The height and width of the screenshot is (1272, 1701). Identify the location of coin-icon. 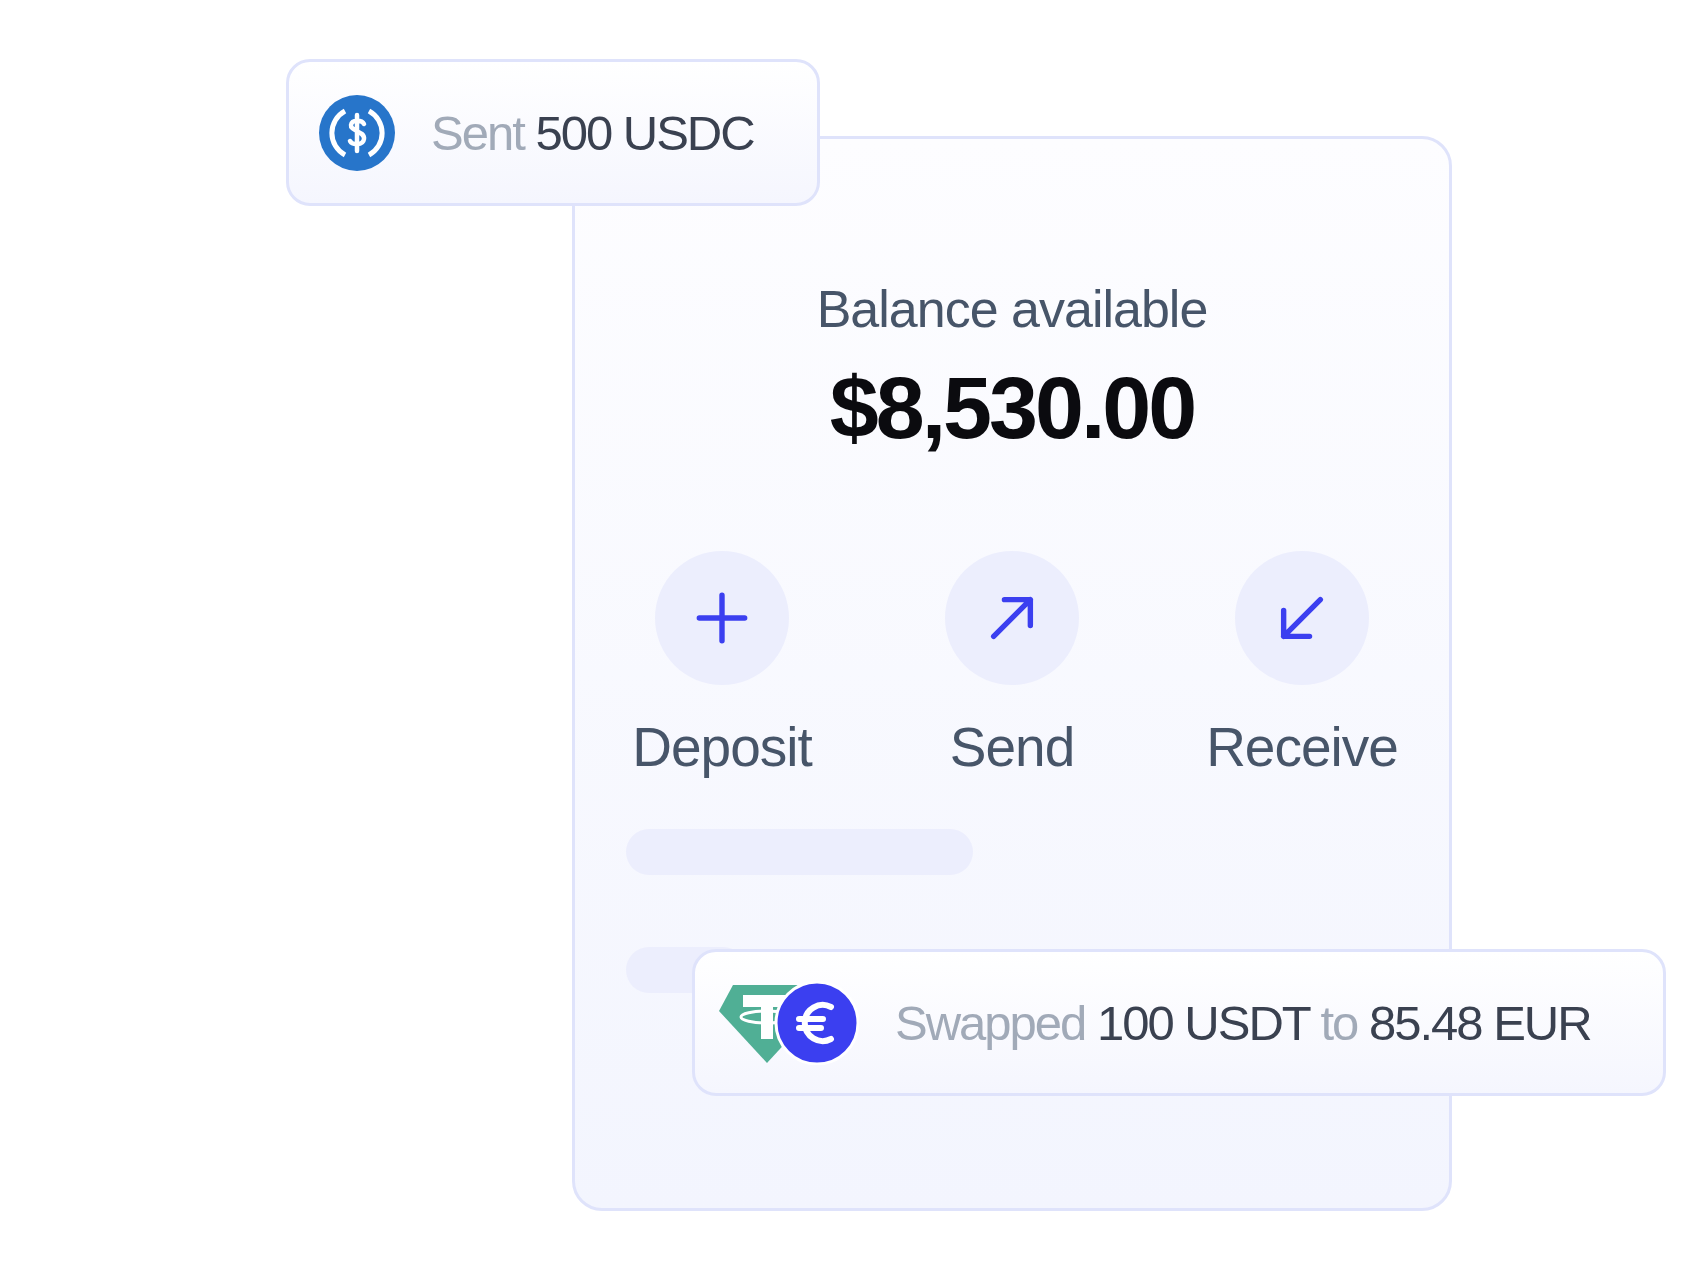
(357, 132).